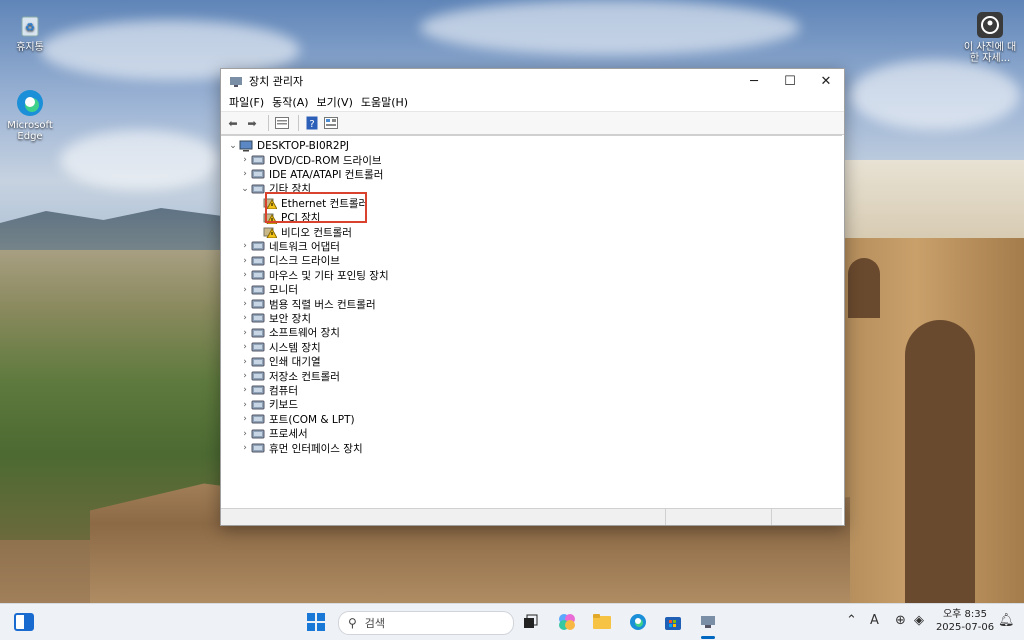 The width and height of the screenshot is (1024, 640). I want to click on tree-item: › 저장소 컨트롤러, so click(289, 376).